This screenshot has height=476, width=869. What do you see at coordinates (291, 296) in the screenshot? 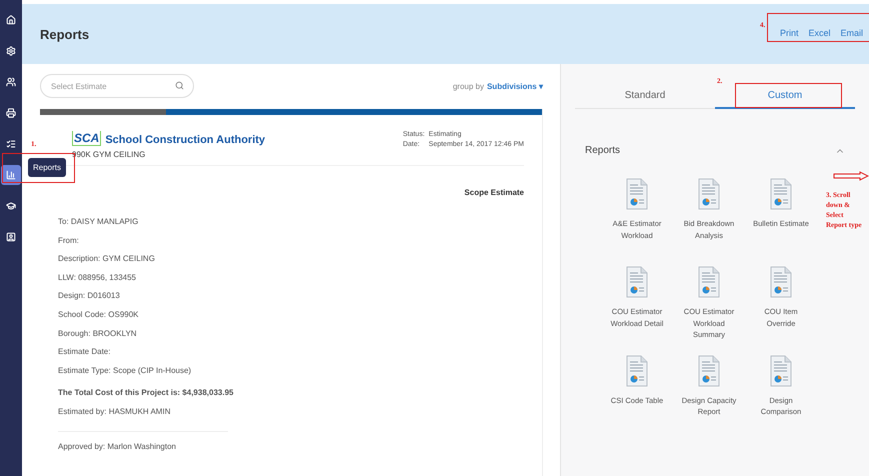
I see `report-field: Design: D016013` at bounding box center [291, 296].